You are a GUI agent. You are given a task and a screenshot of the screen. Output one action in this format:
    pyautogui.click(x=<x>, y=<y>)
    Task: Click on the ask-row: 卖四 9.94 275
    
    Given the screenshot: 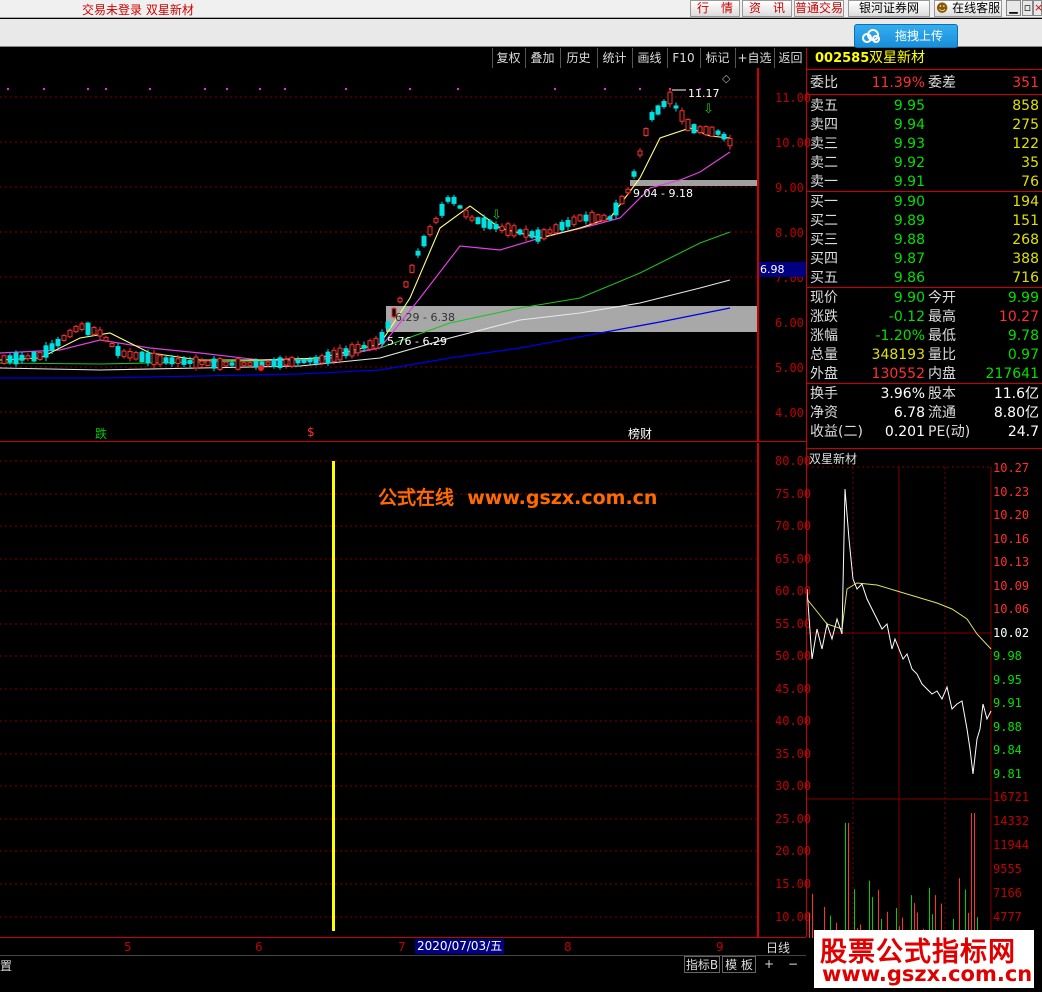 What is the action you would take?
    pyautogui.click(x=924, y=125)
    